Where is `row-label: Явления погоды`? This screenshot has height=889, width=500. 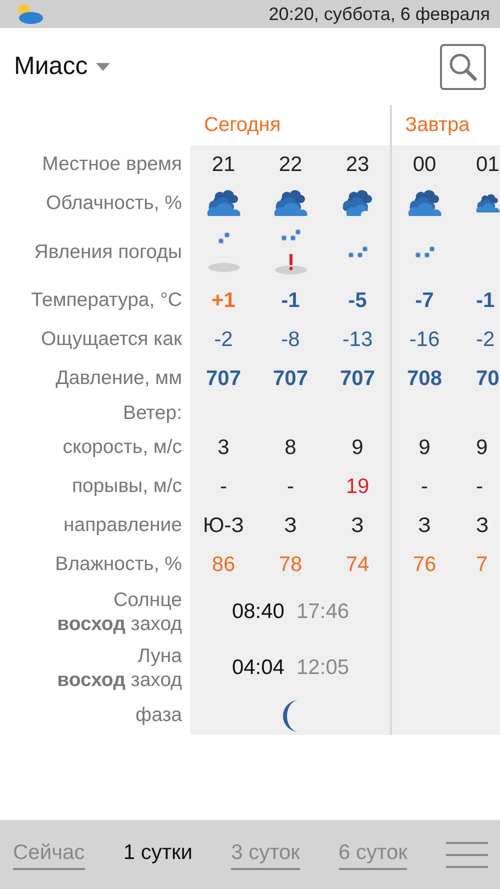
row-label: Явления погоды is located at coordinates (108, 252).